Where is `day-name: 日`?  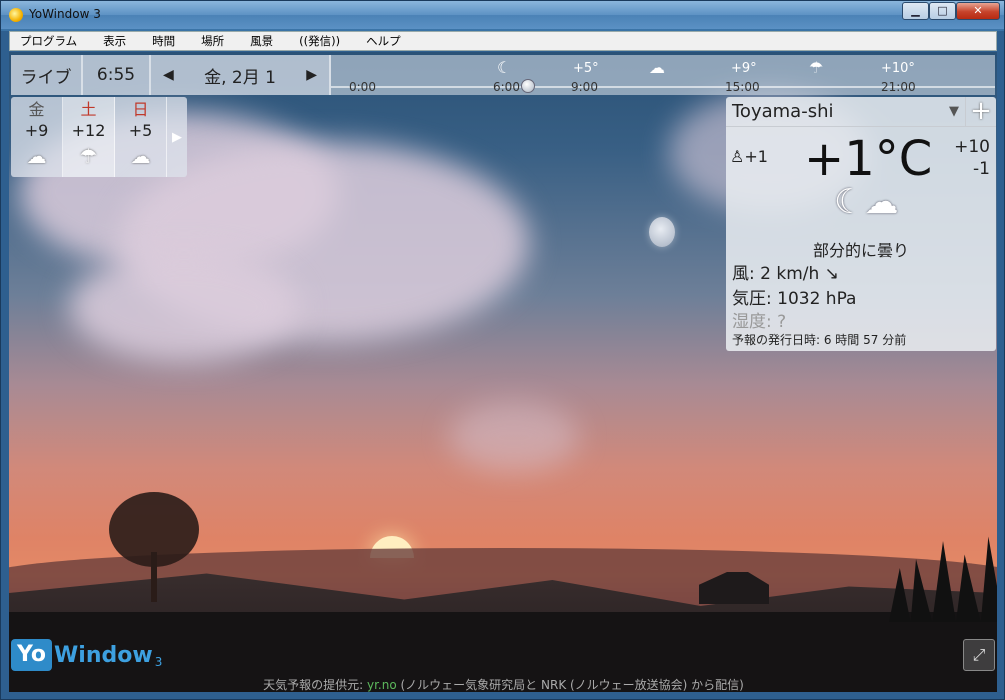 day-name: 日 is located at coordinates (140, 109).